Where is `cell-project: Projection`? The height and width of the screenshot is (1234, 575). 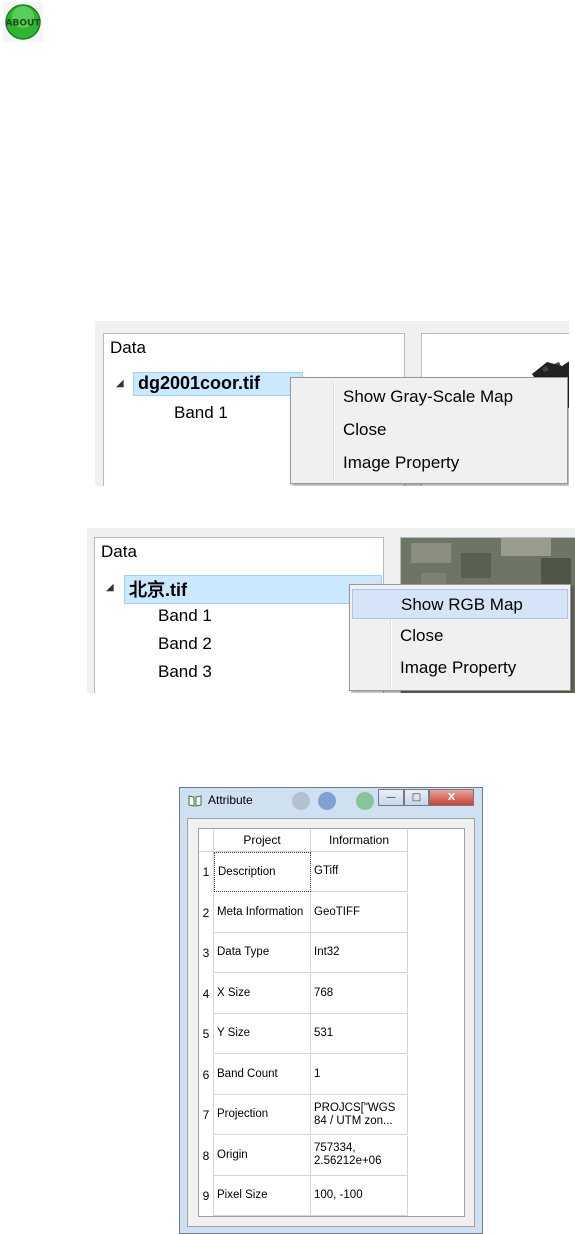
cell-project: Projection is located at coordinates (262, 1115).